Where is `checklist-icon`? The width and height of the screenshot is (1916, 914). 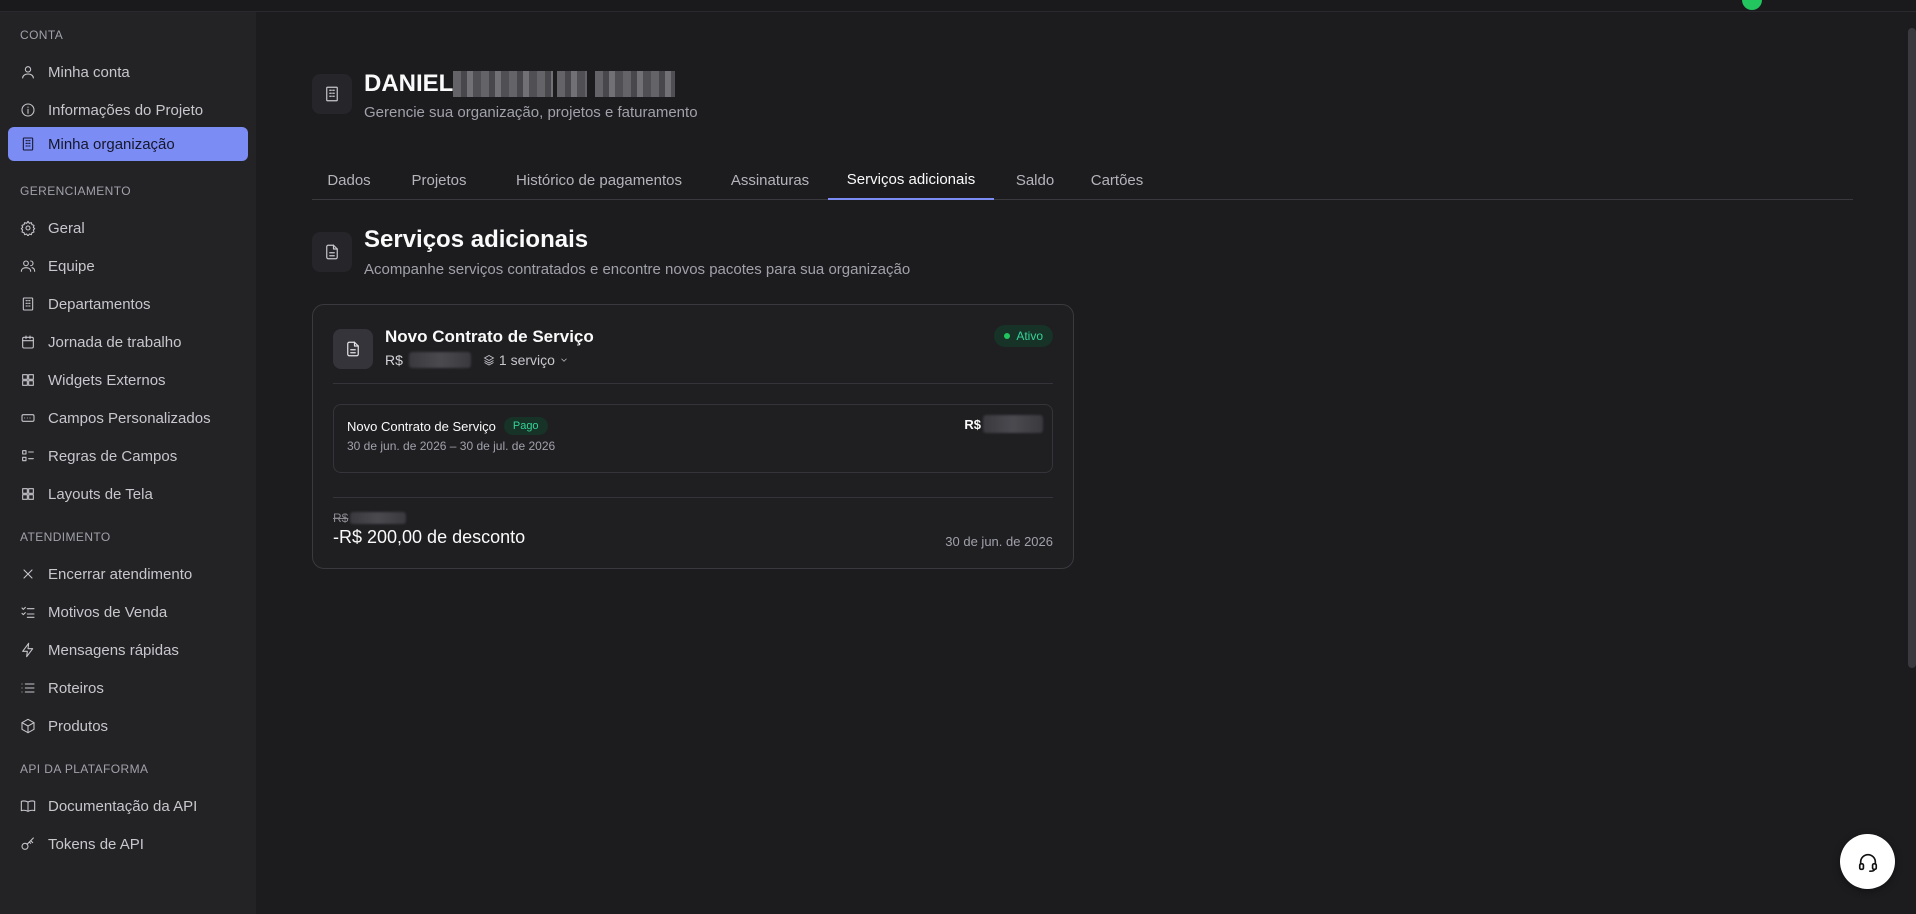
checklist-icon is located at coordinates (28, 612).